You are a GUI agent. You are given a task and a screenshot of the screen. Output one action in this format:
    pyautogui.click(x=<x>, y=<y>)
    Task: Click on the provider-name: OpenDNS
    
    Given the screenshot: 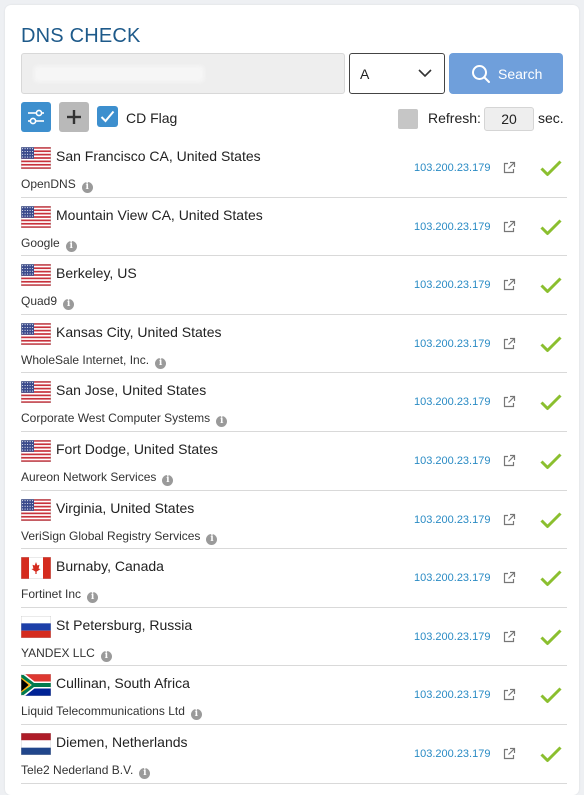 What is the action you would take?
    pyautogui.click(x=48, y=184)
    